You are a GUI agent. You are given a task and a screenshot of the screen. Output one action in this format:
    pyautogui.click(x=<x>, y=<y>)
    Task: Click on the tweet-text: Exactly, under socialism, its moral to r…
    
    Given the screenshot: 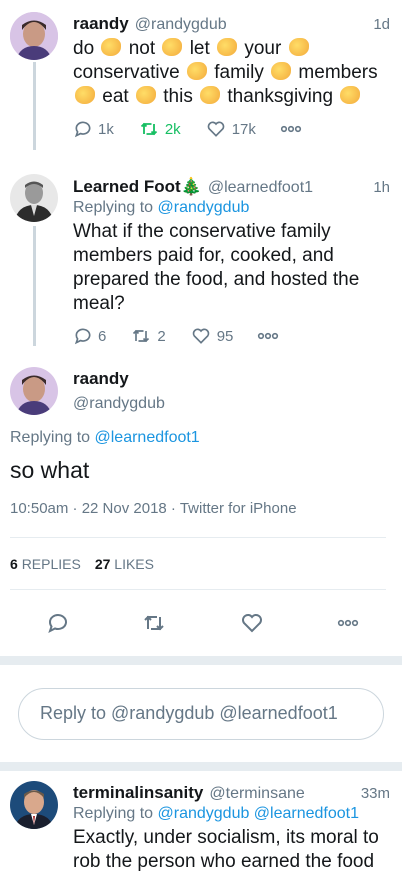 What is the action you would take?
    pyautogui.click(x=231, y=850)
    